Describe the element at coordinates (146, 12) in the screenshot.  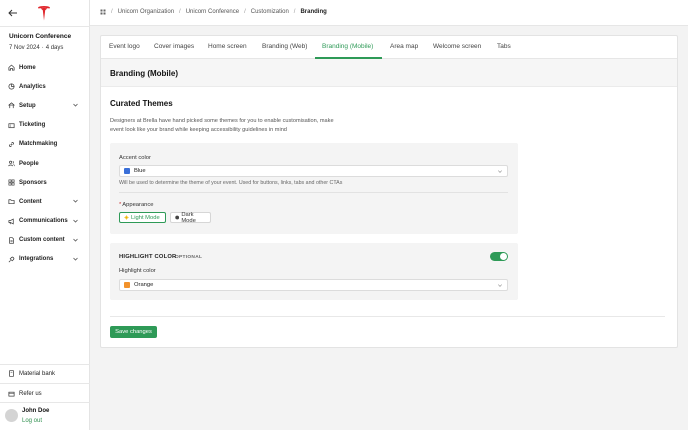
I see `breadcrumb-organization: Unicorn Organization` at that location.